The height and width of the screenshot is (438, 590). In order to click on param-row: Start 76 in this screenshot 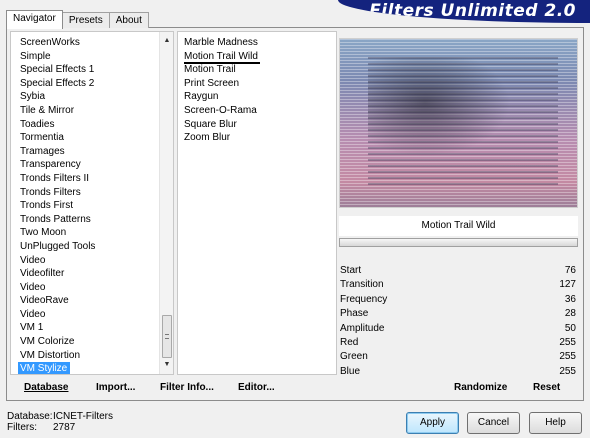, I will do `click(458, 271)`.